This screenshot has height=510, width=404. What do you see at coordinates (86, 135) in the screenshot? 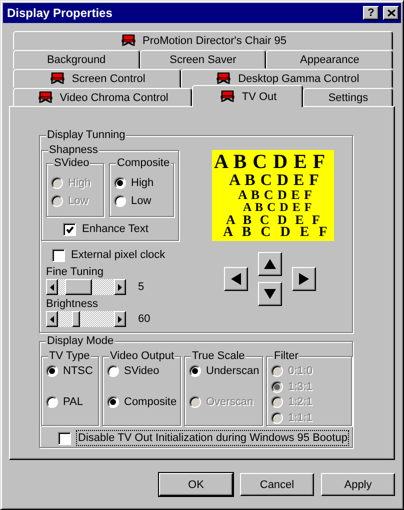
I see `group-title: Display Tunning` at bounding box center [86, 135].